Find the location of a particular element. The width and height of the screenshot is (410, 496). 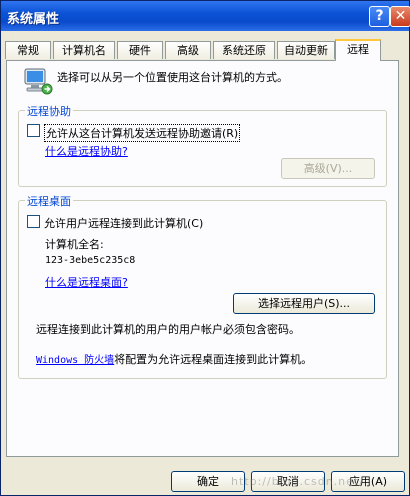

firewall-text: 将配置为允许远程桌面连接到此计算机。 is located at coordinates (213, 359).